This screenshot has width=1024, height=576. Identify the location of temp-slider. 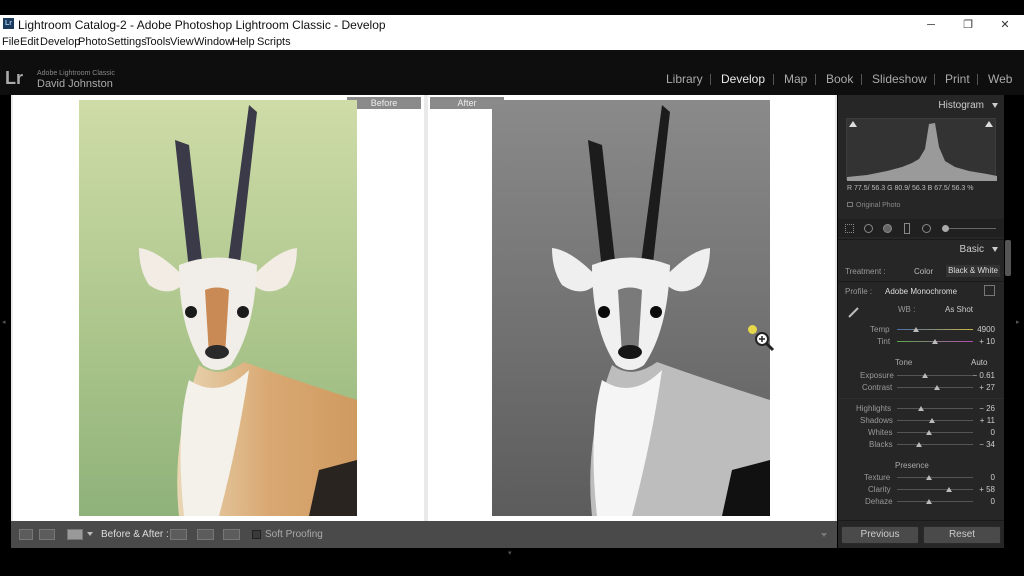
(935, 329).